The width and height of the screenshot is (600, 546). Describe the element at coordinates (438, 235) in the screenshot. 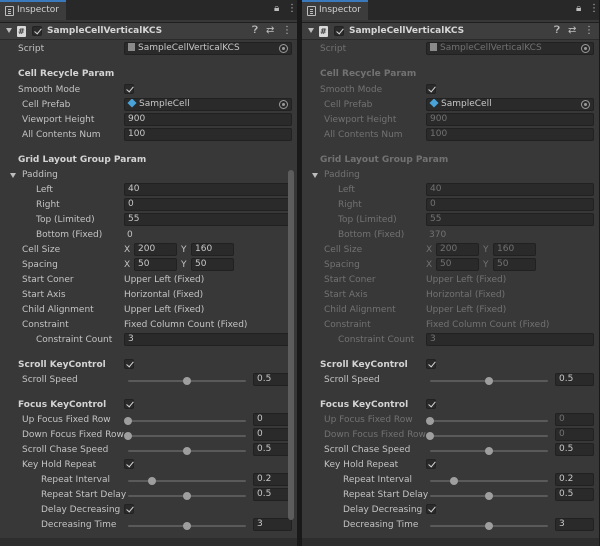

I see `padding-bottom-value: 370` at that location.